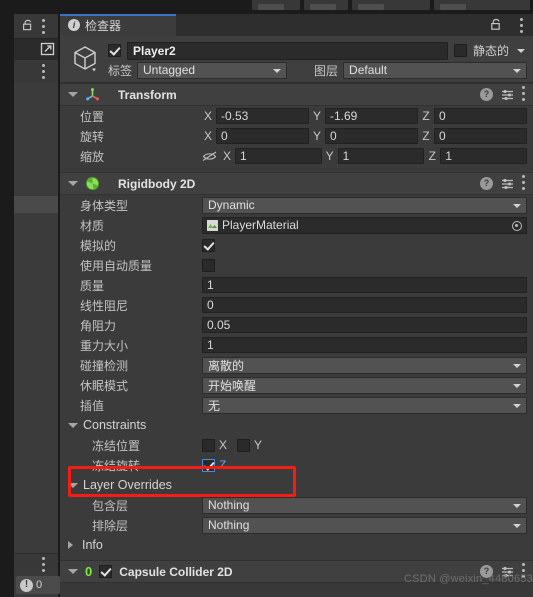 The height and width of the screenshot is (597, 533). I want to click on left-panel-menu-icon, so click(43, 26).